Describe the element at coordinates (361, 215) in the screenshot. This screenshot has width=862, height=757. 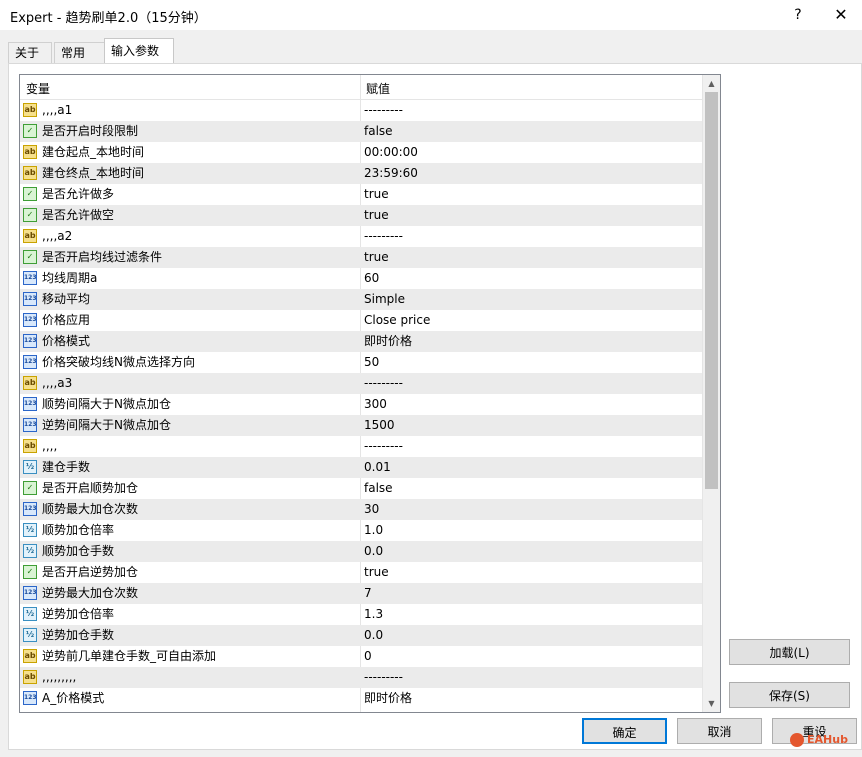
I see `table-row: ✓ 是否允许做空 true` at that location.